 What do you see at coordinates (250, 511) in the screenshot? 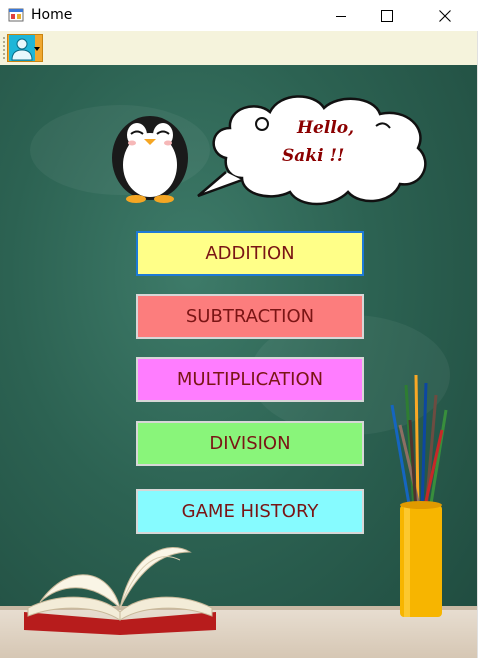
I see `game-history-button: GAME HISTORY` at bounding box center [250, 511].